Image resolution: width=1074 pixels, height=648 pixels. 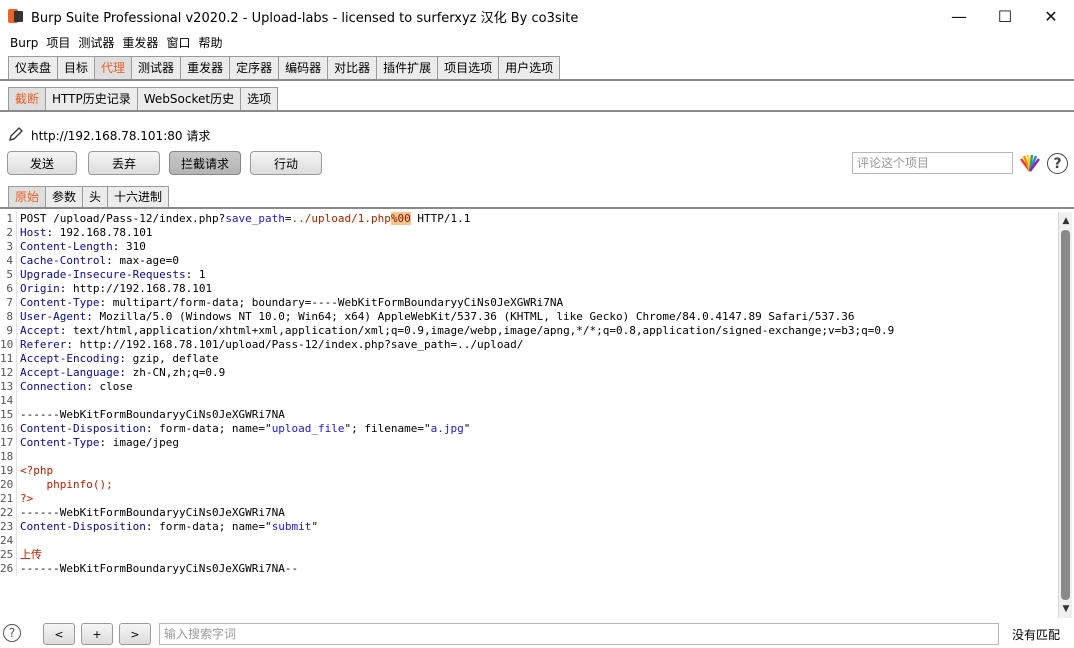 What do you see at coordinates (98, 261) in the screenshot?
I see `line-content: Cache-Control: max-age=0` at bounding box center [98, 261].